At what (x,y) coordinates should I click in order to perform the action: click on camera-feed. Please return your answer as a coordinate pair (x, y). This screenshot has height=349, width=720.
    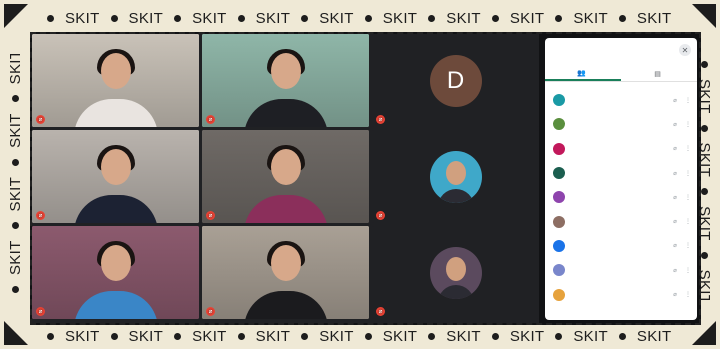
    Looking at the image, I should click on (285, 80).